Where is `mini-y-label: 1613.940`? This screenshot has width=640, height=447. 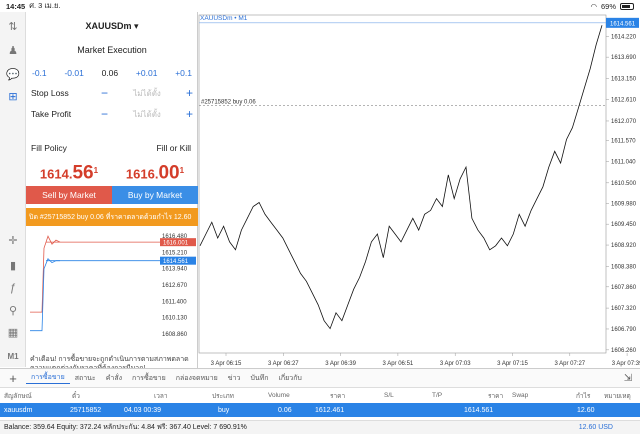 mini-y-label: 1613.940 is located at coordinates (175, 270).